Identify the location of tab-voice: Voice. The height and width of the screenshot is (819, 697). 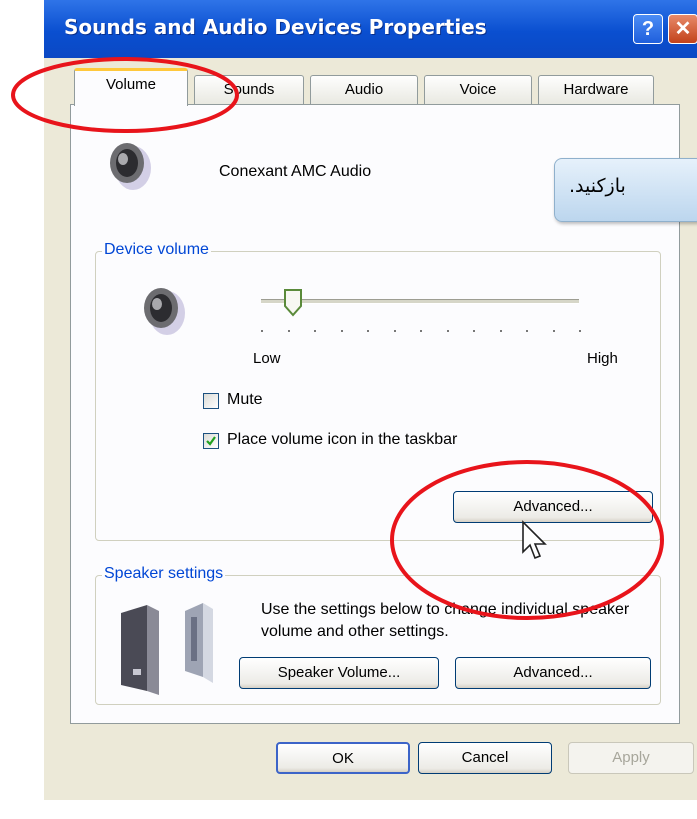
(478, 90).